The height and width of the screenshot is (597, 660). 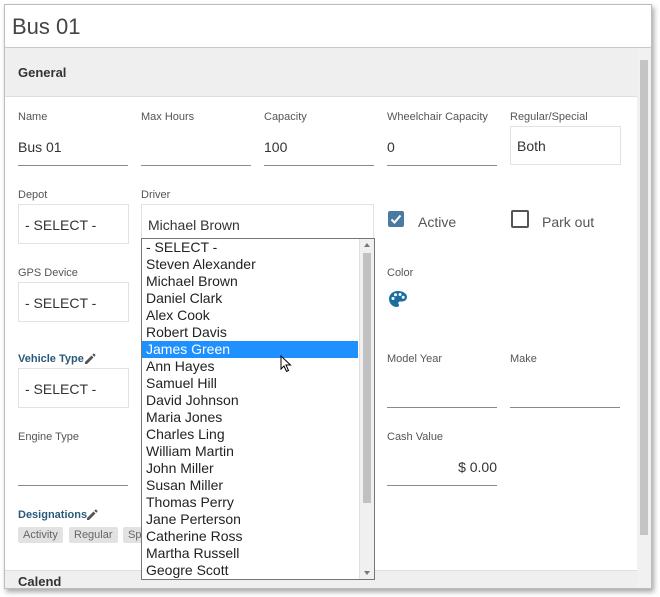 I want to click on driver-option: John Miller, so click(x=250, y=468).